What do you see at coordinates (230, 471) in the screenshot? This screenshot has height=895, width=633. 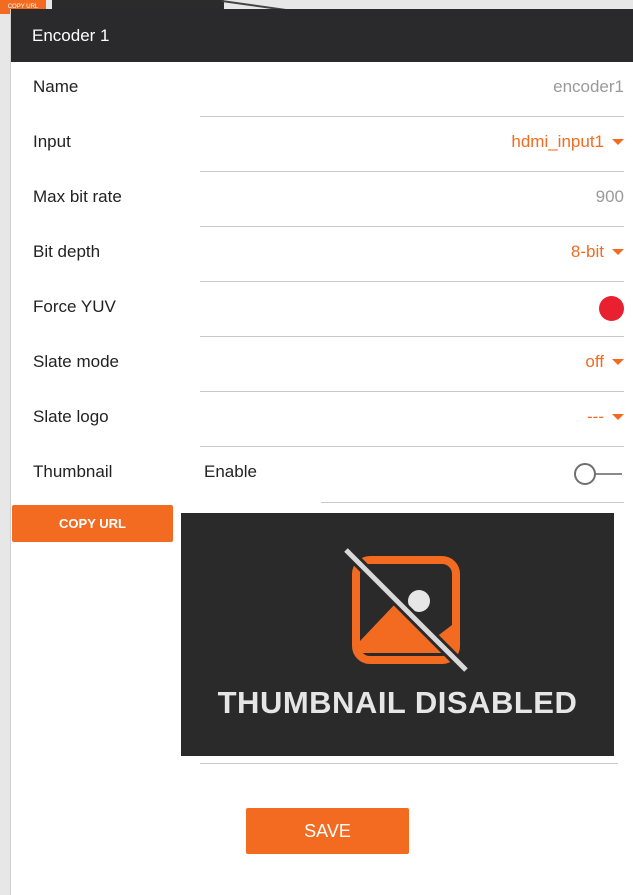 I see `thumbnail-enable-label: Enable` at bounding box center [230, 471].